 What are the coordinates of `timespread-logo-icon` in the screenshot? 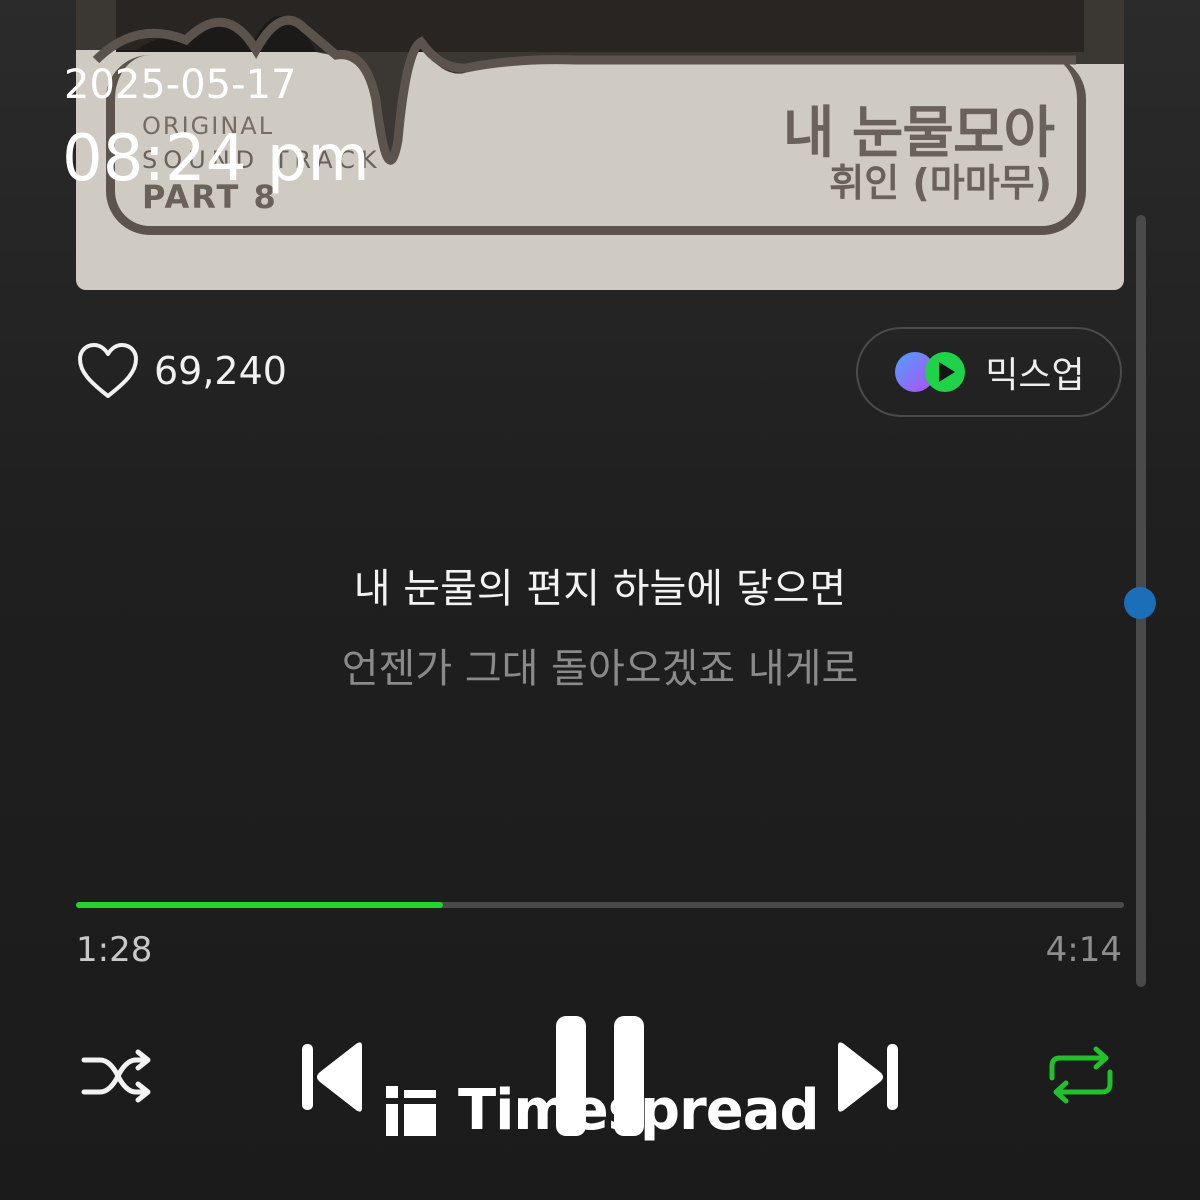 It's located at (411, 1110).